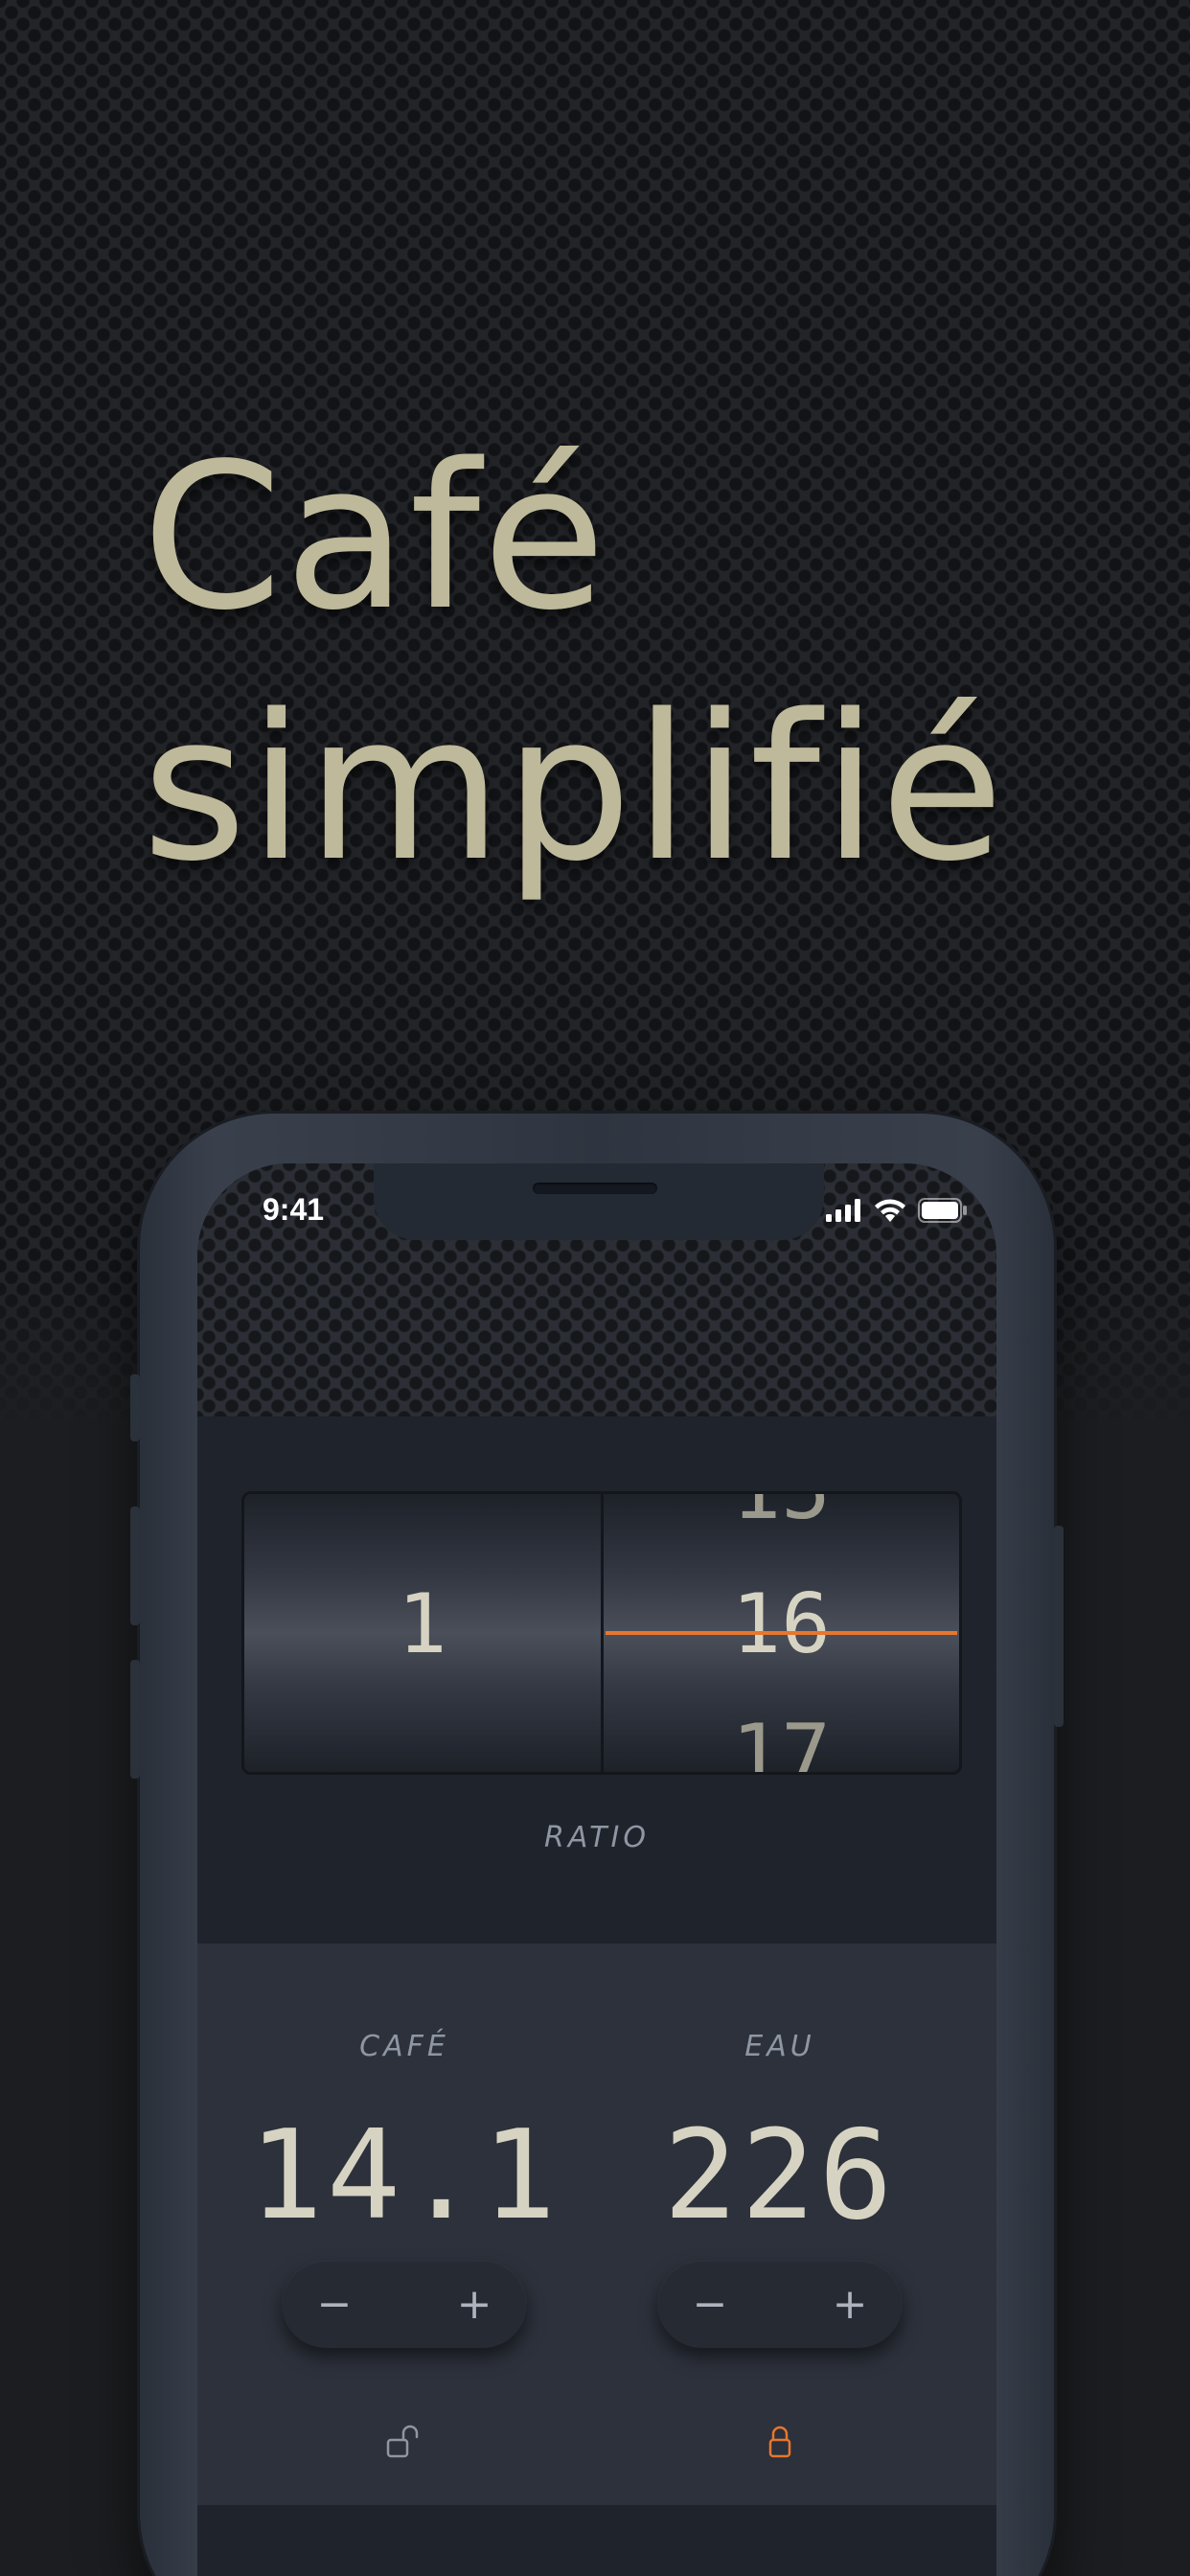  Describe the element at coordinates (375, 537) in the screenshot. I see `headline-line-1: Café` at that location.